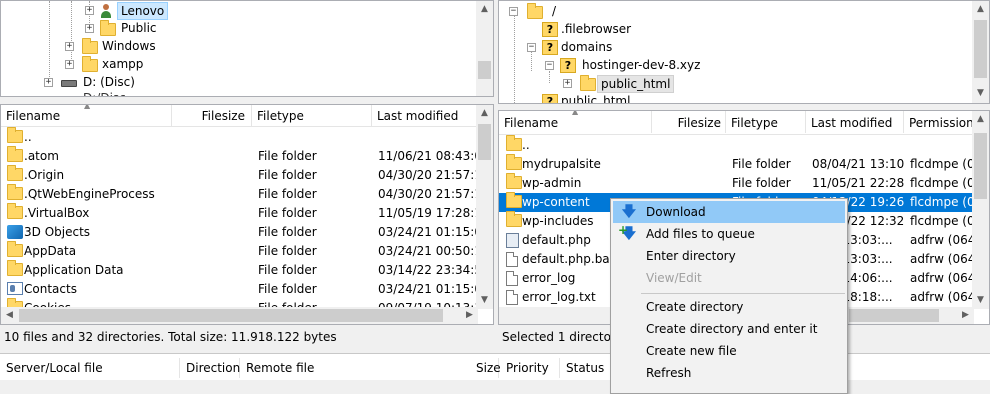  I want to click on filename-cell: wp-admin, so click(552, 183).